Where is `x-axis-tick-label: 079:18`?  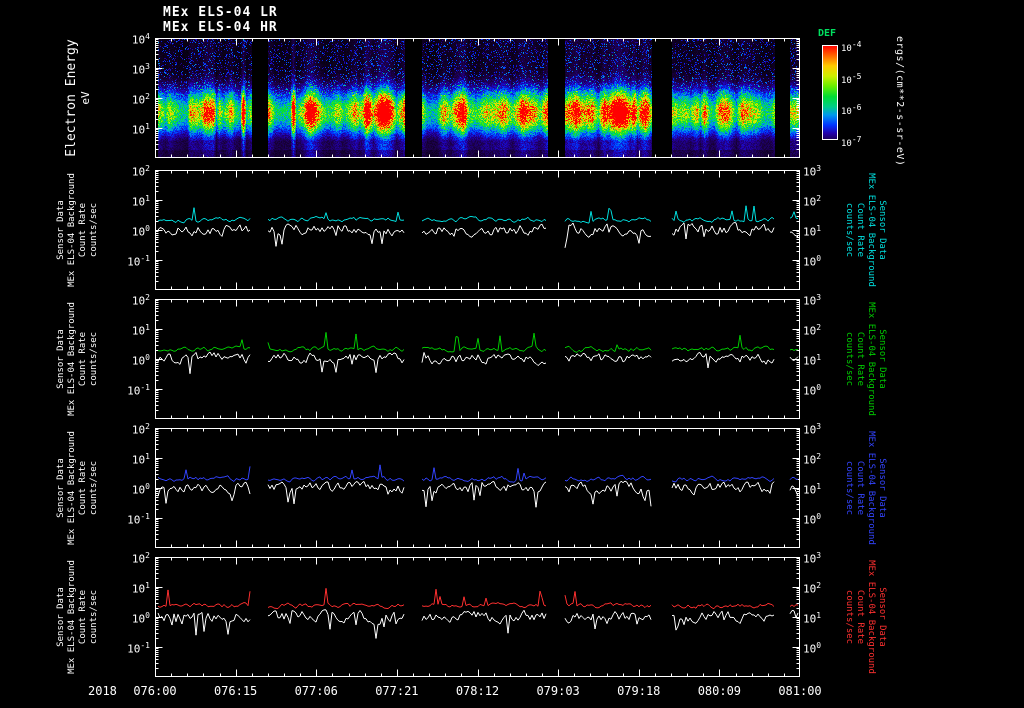 x-axis-tick-label: 079:18 is located at coordinates (639, 691).